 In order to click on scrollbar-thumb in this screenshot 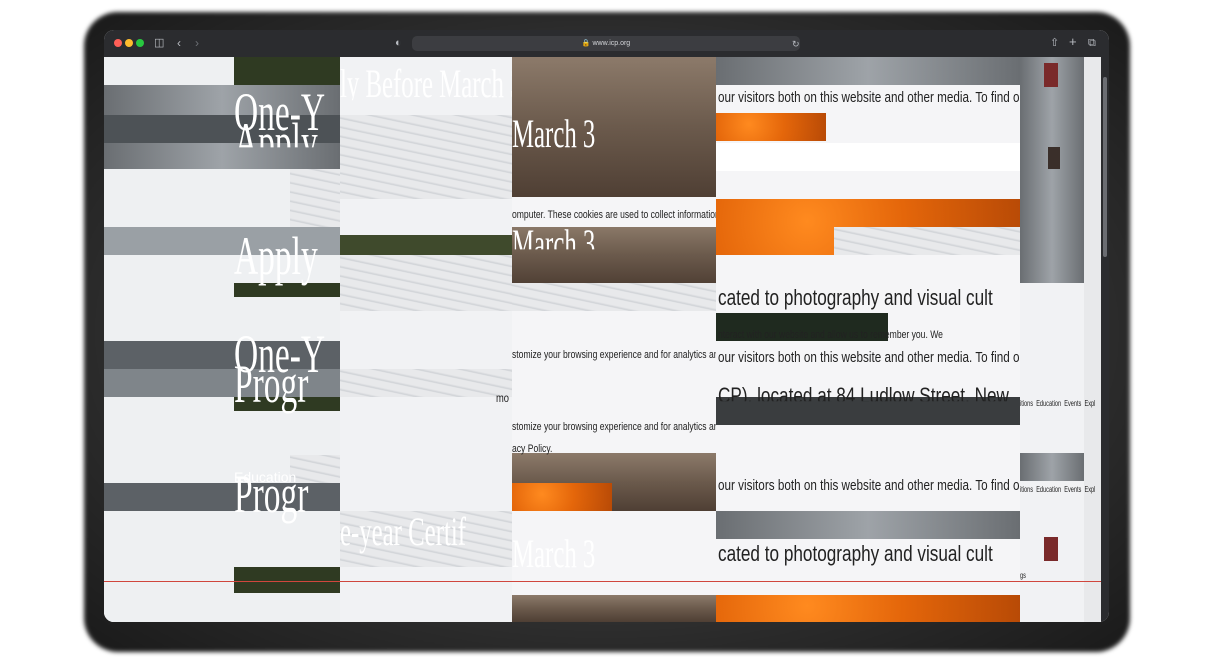, I will do `click(1105, 167)`.